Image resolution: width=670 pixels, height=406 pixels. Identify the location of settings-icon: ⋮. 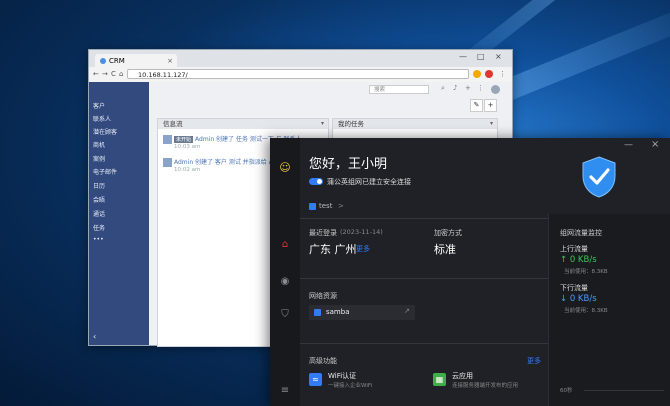
(480, 88).